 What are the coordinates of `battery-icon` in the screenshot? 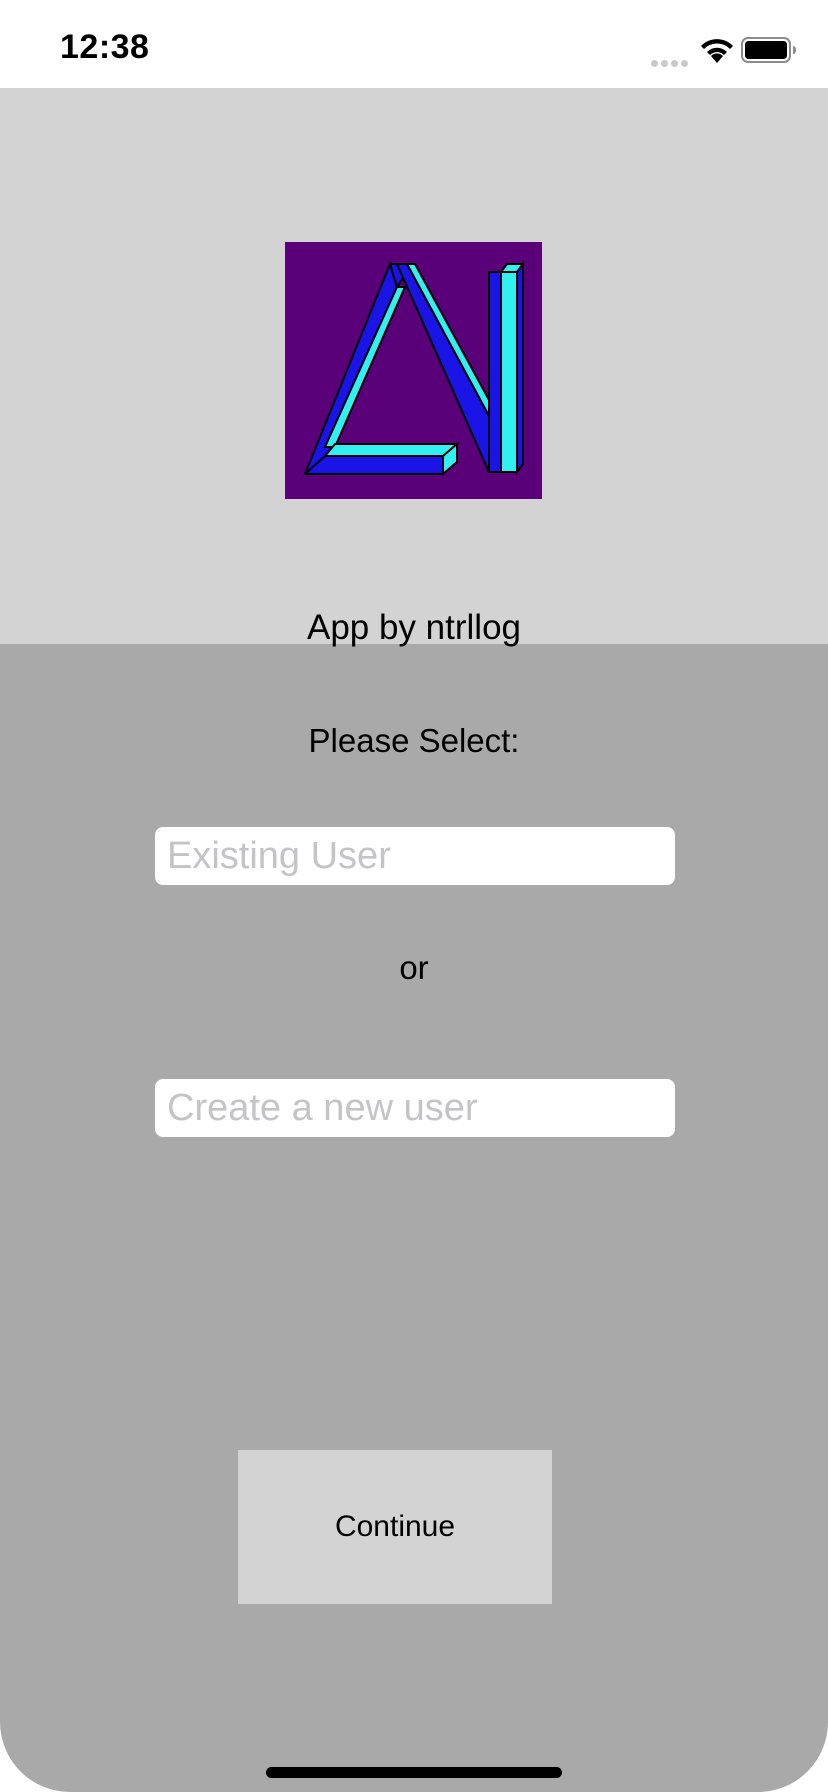 It's located at (768, 50).